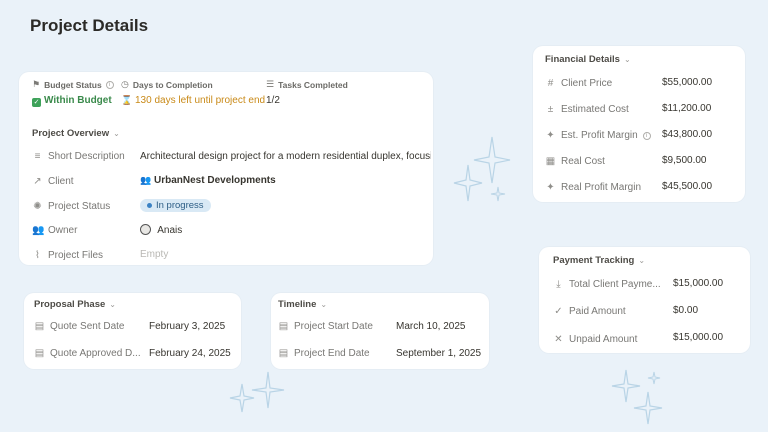 This screenshot has height=432, width=768. Describe the element at coordinates (558, 339) in the screenshot. I see `x-icon: ✕` at that location.